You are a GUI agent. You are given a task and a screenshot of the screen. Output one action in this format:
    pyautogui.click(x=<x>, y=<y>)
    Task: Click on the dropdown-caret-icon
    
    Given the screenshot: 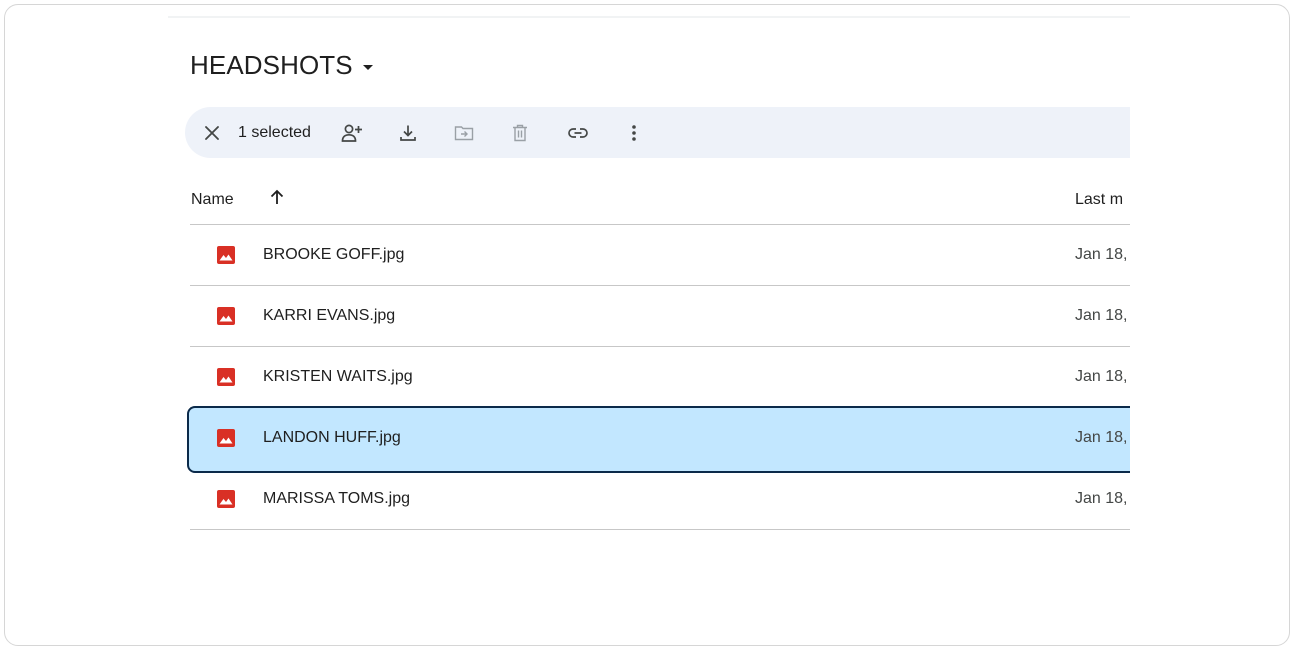 What is the action you would take?
    pyautogui.click(x=367, y=67)
    